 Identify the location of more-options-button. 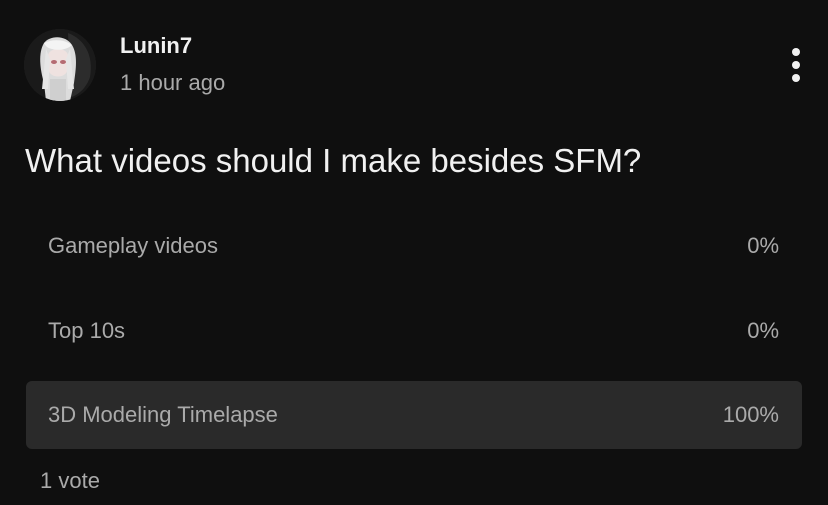
(796, 65).